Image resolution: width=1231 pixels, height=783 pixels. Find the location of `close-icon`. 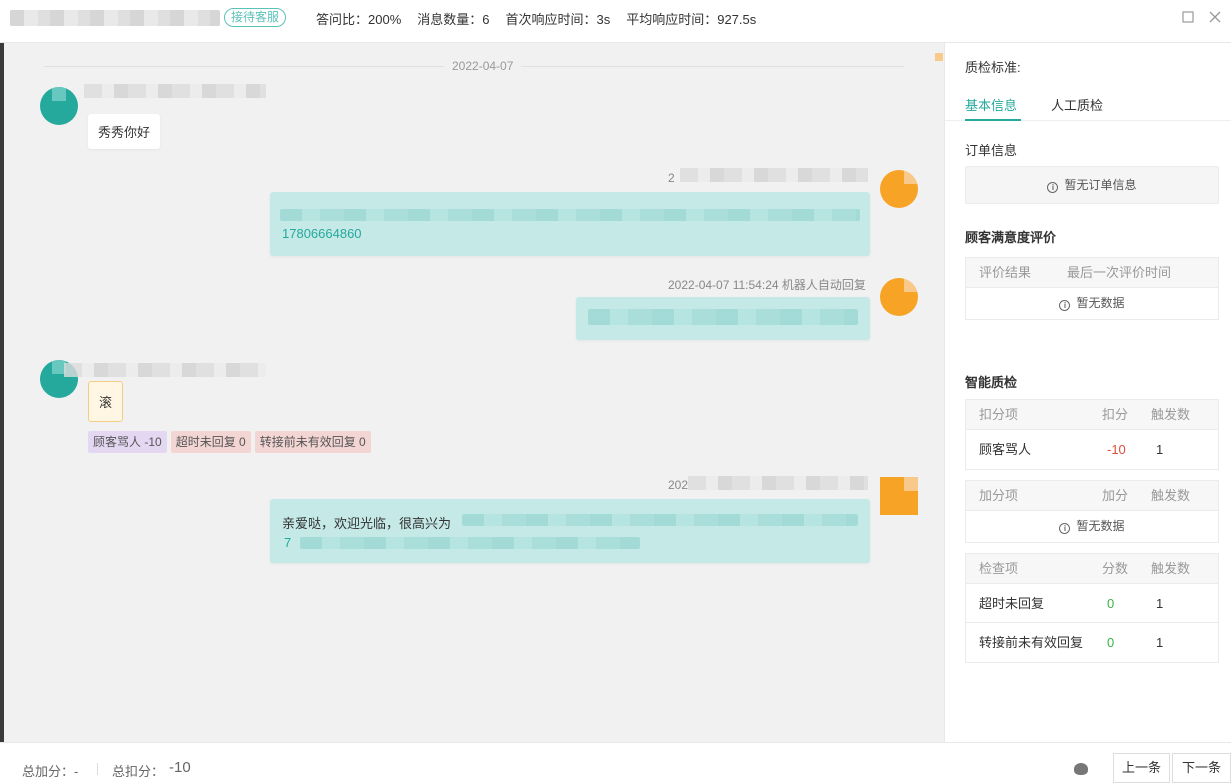

close-icon is located at coordinates (1215, 18).